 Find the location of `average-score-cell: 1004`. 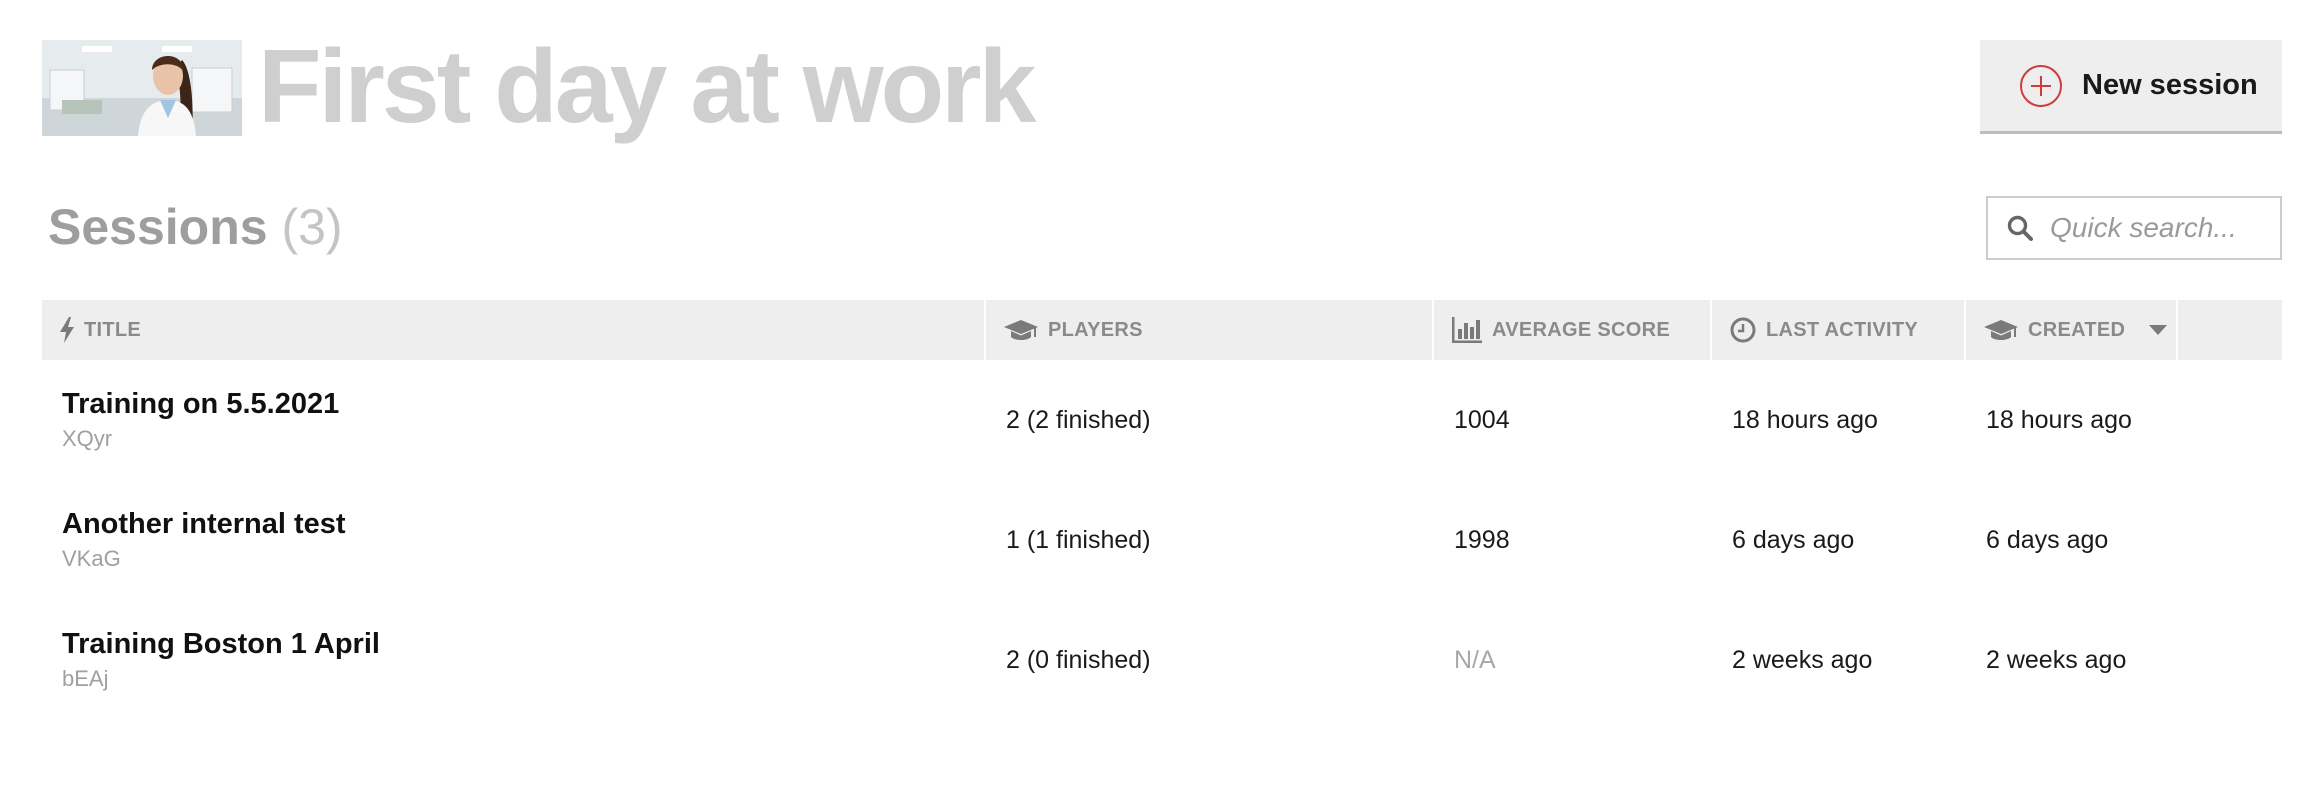

average-score-cell: 1004 is located at coordinates (1482, 419).